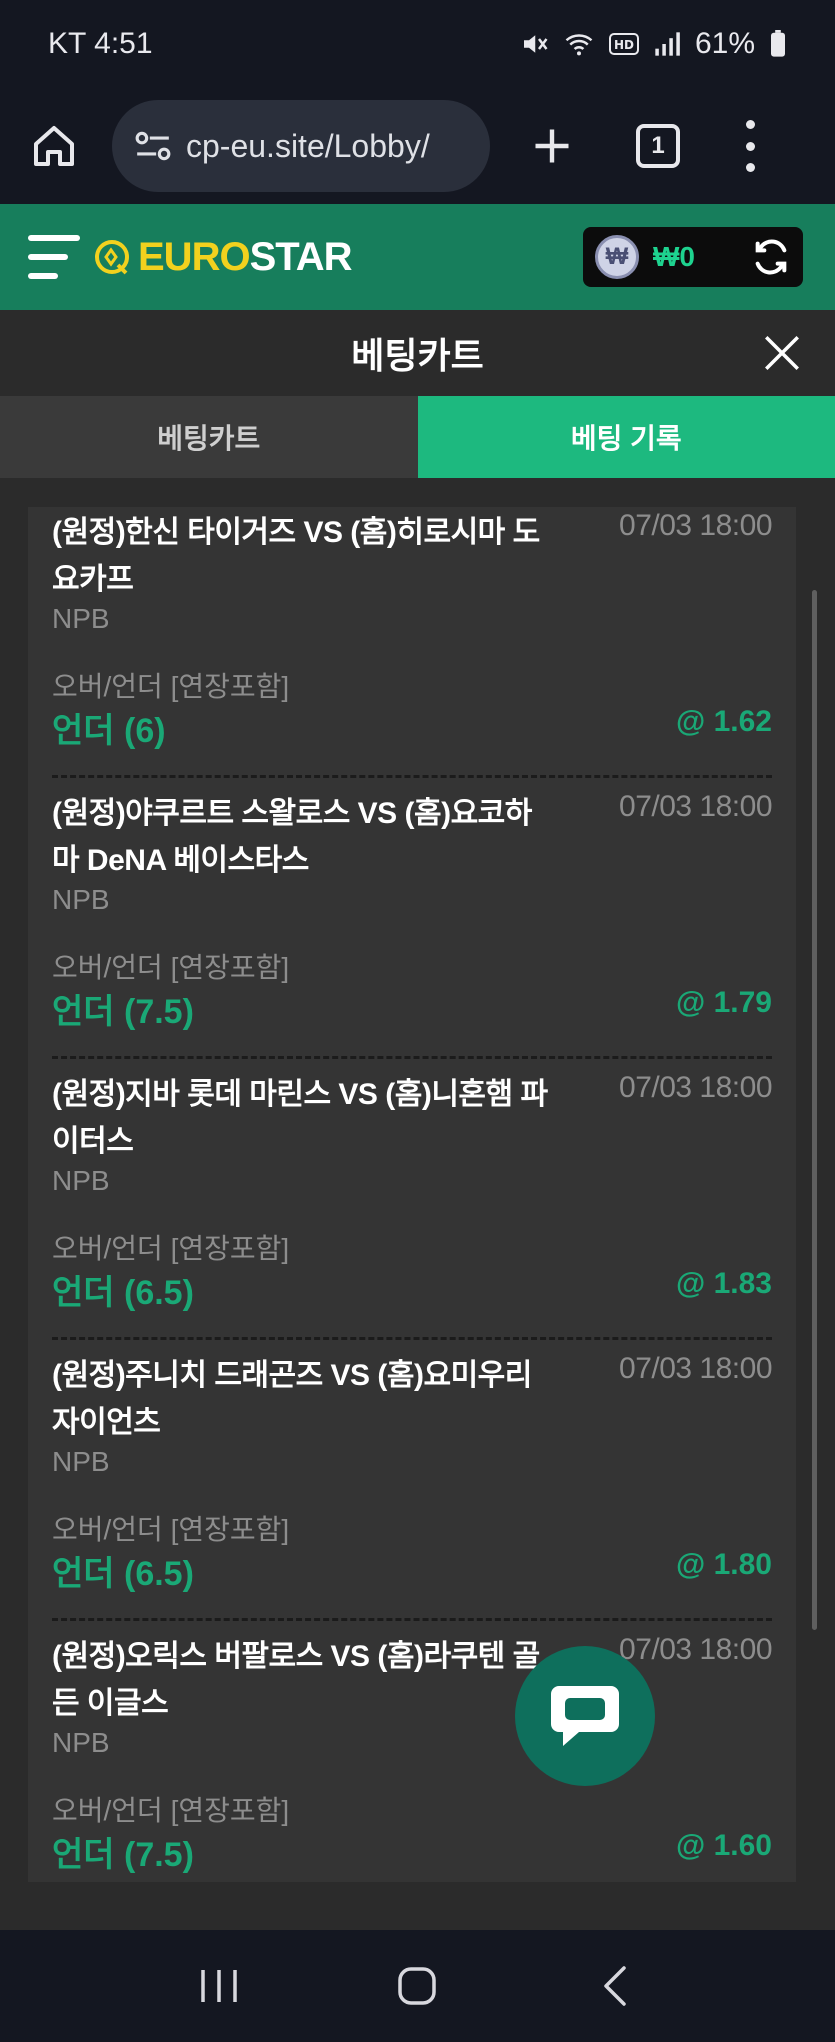  I want to click on bet-pick: 언더 (6), so click(109, 731).